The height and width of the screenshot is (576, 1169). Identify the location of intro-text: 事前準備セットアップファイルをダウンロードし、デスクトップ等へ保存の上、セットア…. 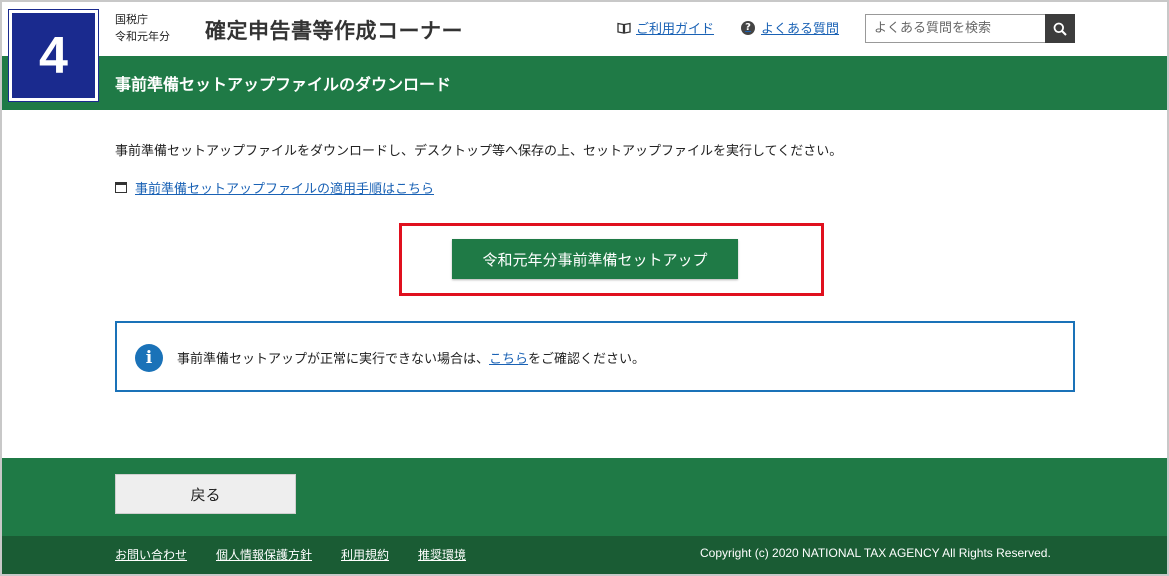
(479, 151).